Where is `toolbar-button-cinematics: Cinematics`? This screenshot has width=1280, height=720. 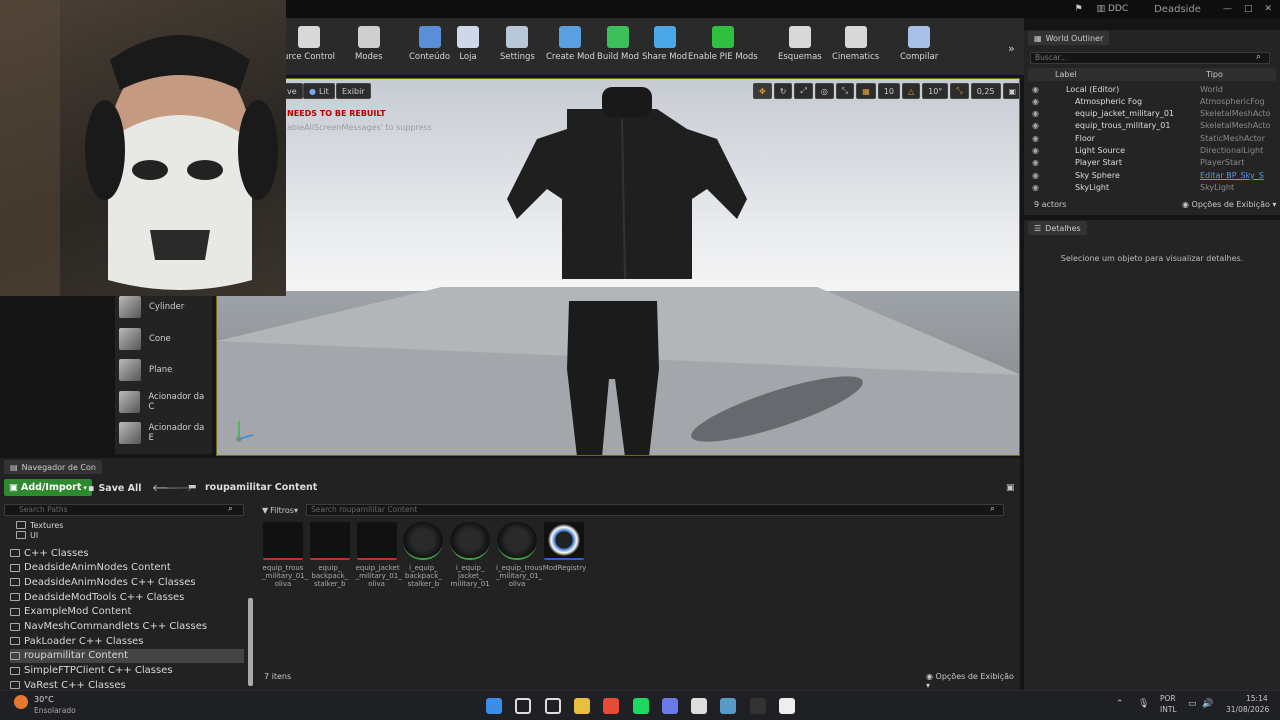 toolbar-button-cinematics: Cinematics is located at coordinates (855, 48).